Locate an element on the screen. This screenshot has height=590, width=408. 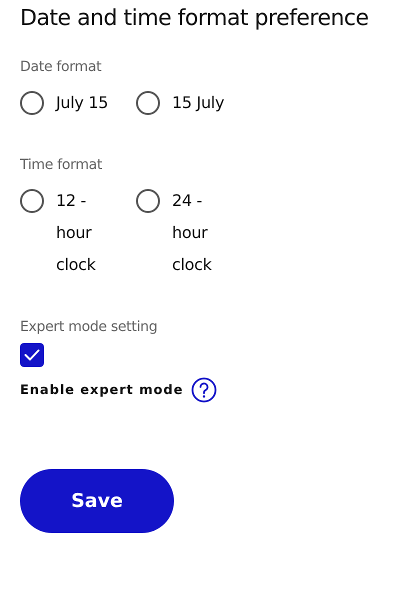
page-title: Date and time format preference is located at coordinates (194, 18).